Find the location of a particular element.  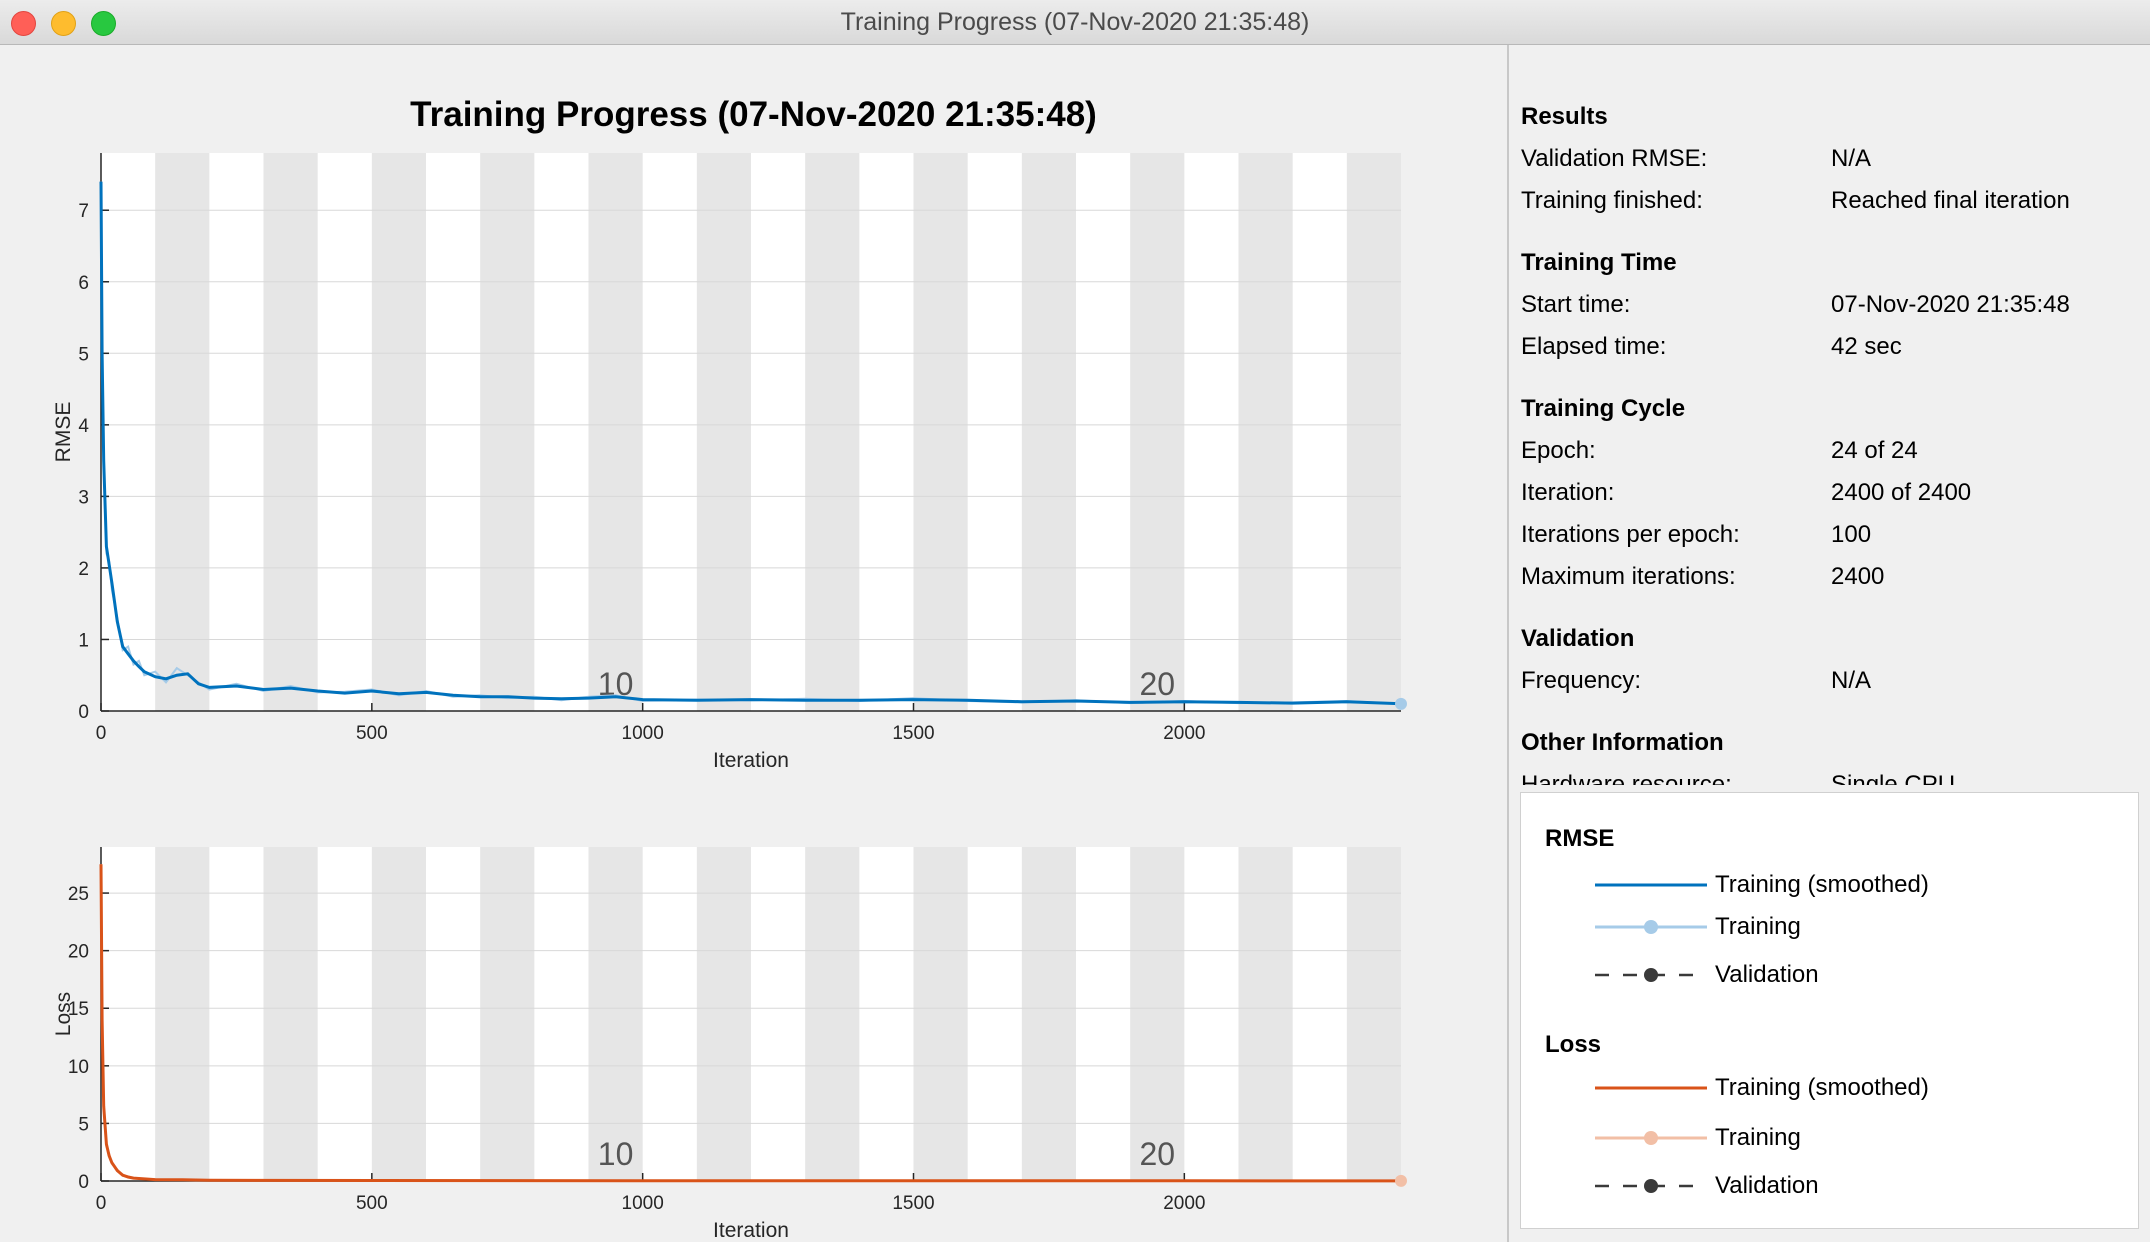

loss-y-tick-label: 0 is located at coordinates (83, 1182).